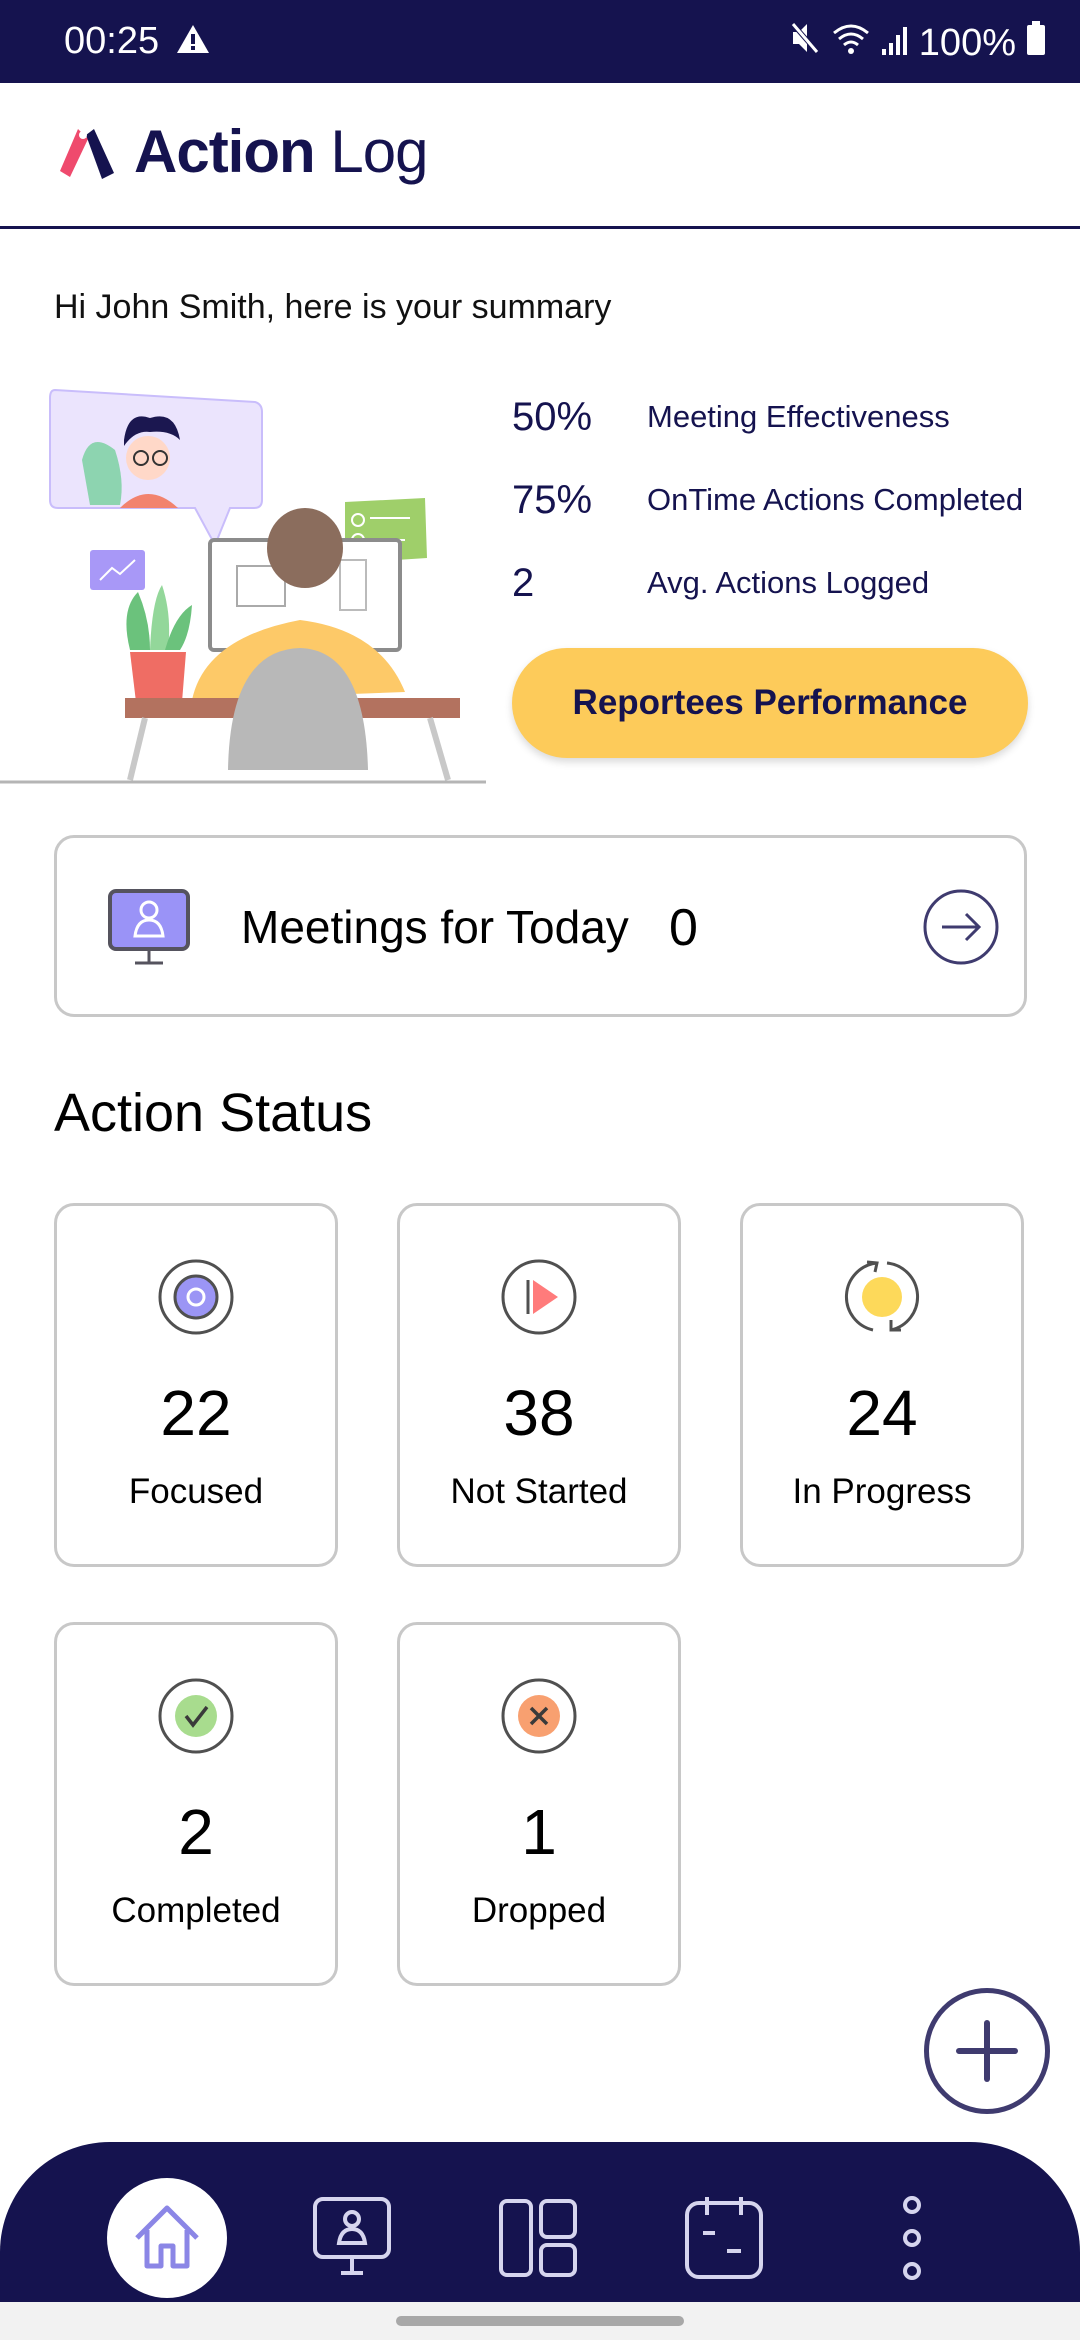 Image resolution: width=1080 pixels, height=2340 pixels. I want to click on calendar-icon, so click(724, 2238).